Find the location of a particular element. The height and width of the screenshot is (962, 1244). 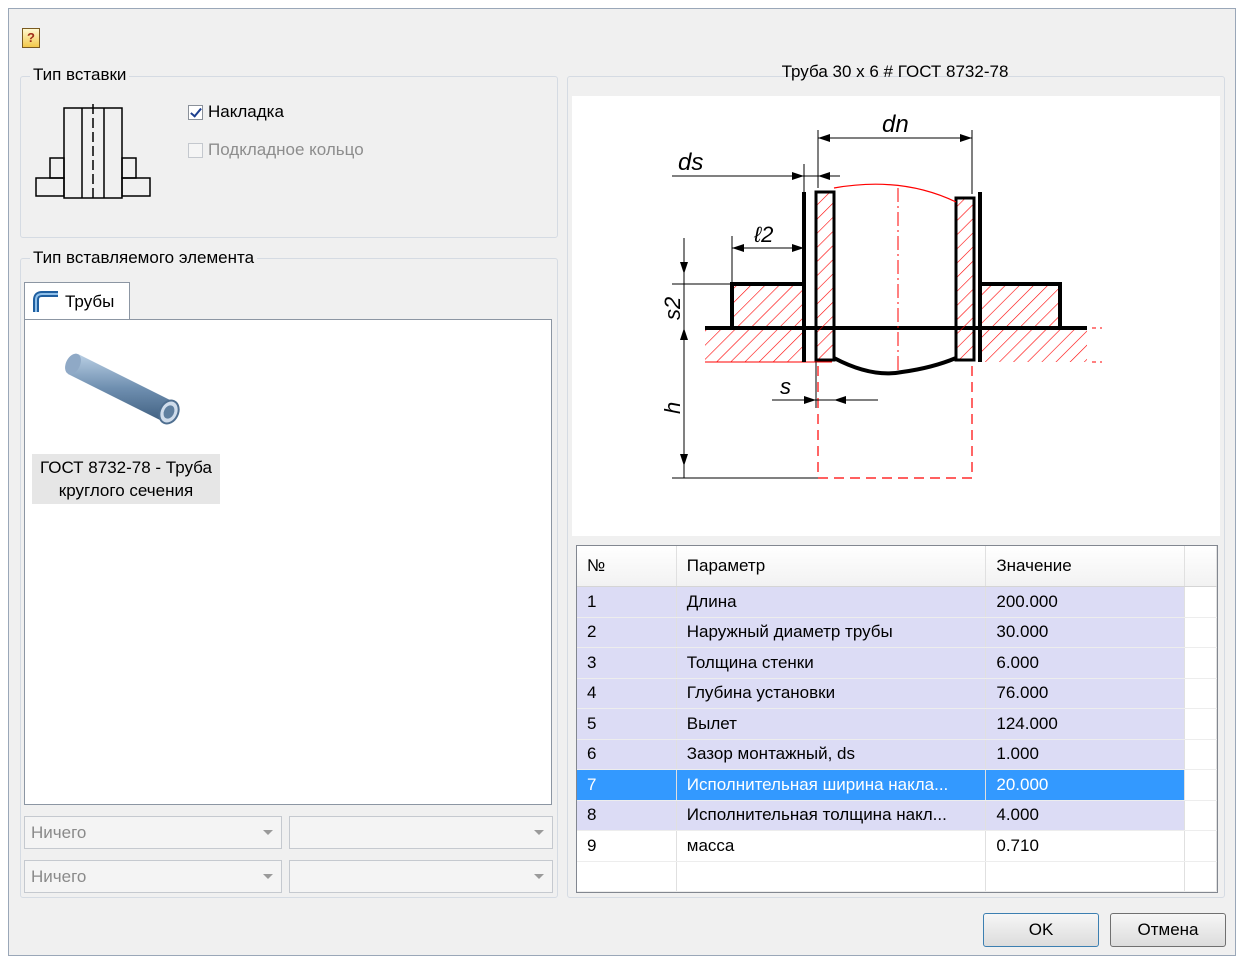

row-number: 9 is located at coordinates (627, 846).